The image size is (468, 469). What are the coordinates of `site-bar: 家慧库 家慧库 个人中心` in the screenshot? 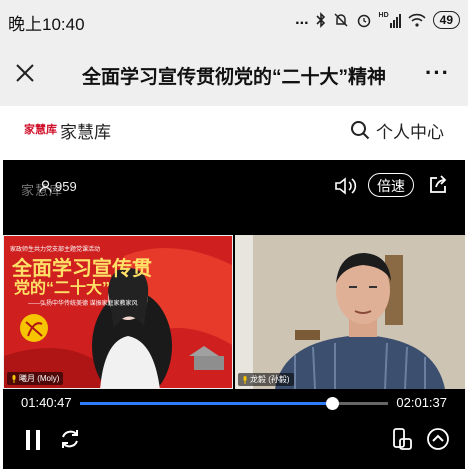 It's located at (234, 129).